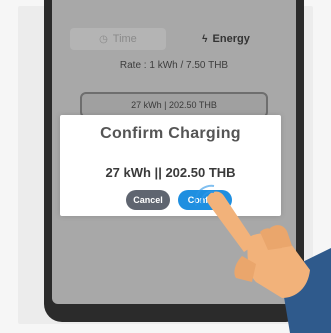  What do you see at coordinates (124, 39) in the screenshot?
I see `tab-time-label: Time` at bounding box center [124, 39].